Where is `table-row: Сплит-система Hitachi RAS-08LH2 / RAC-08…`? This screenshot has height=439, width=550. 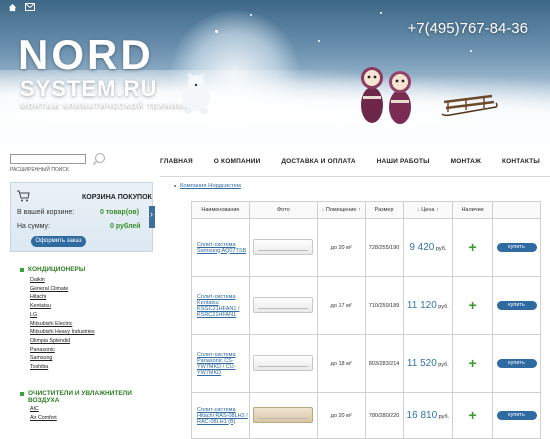 table-row: Сплит-система Hitachi RAS-08LH2 / RAC-08… is located at coordinates (366, 415).